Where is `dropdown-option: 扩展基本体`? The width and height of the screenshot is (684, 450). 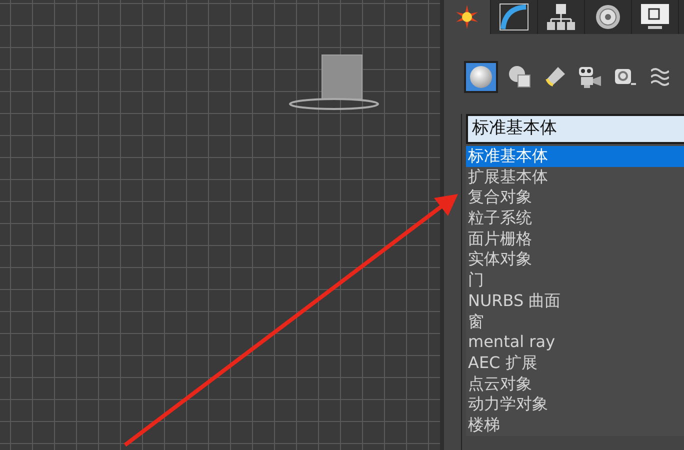 dropdown-option: 扩展基本体 is located at coordinates (575, 177).